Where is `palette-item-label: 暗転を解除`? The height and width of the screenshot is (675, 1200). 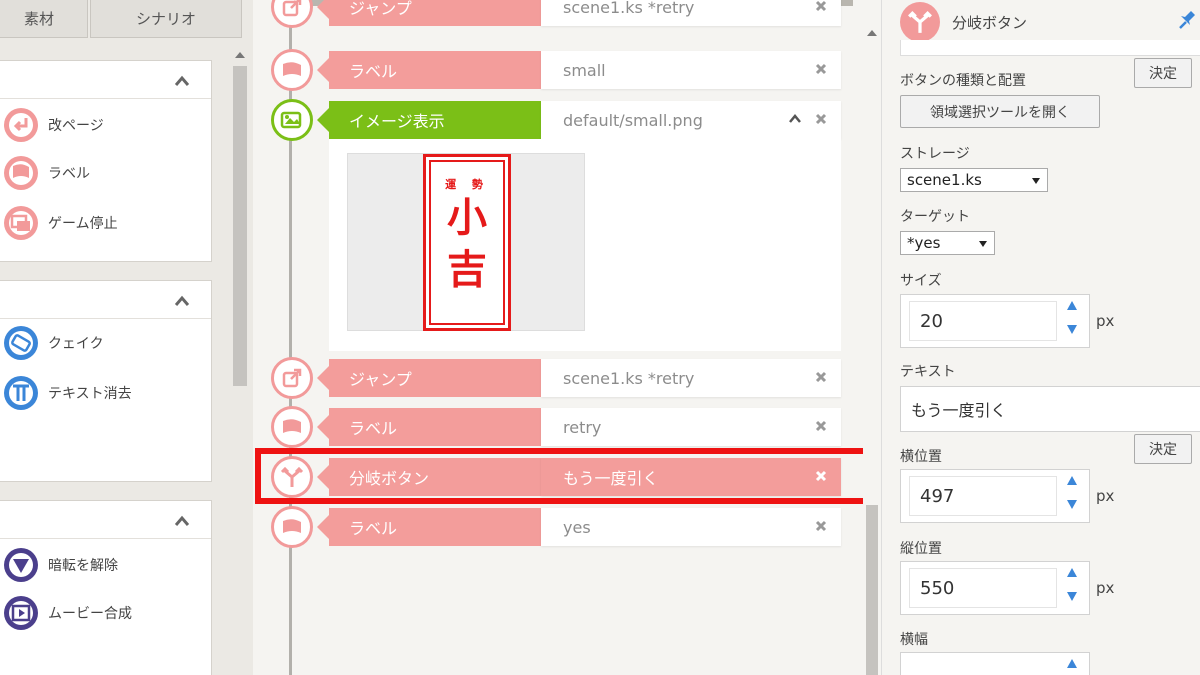
palette-item-label: 暗転を解除 is located at coordinates (83, 566).